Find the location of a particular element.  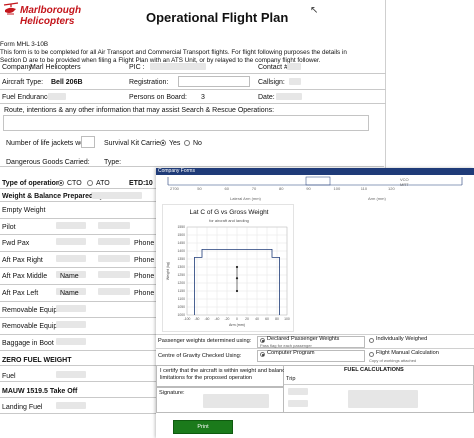

y-tick-label: 1000 is located at coordinates (181, 315).